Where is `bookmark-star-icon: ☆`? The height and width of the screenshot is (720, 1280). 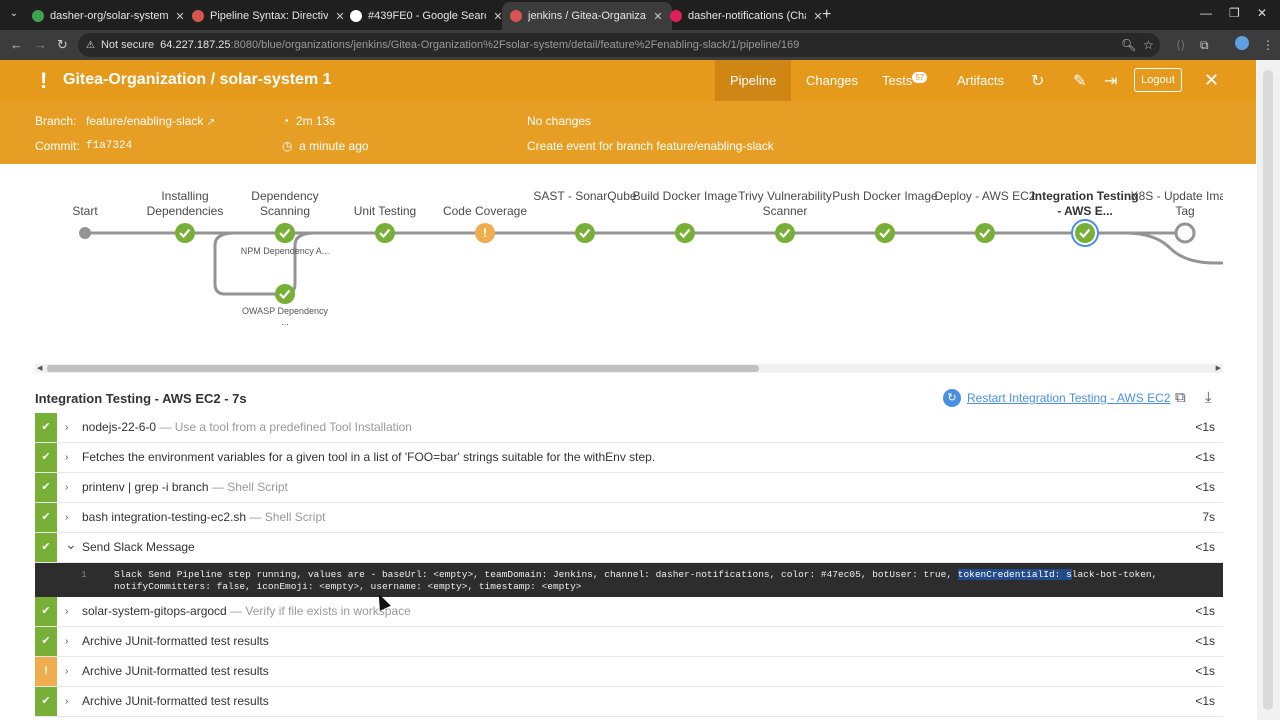
bookmark-star-icon: ☆ is located at coordinates (1148, 45).